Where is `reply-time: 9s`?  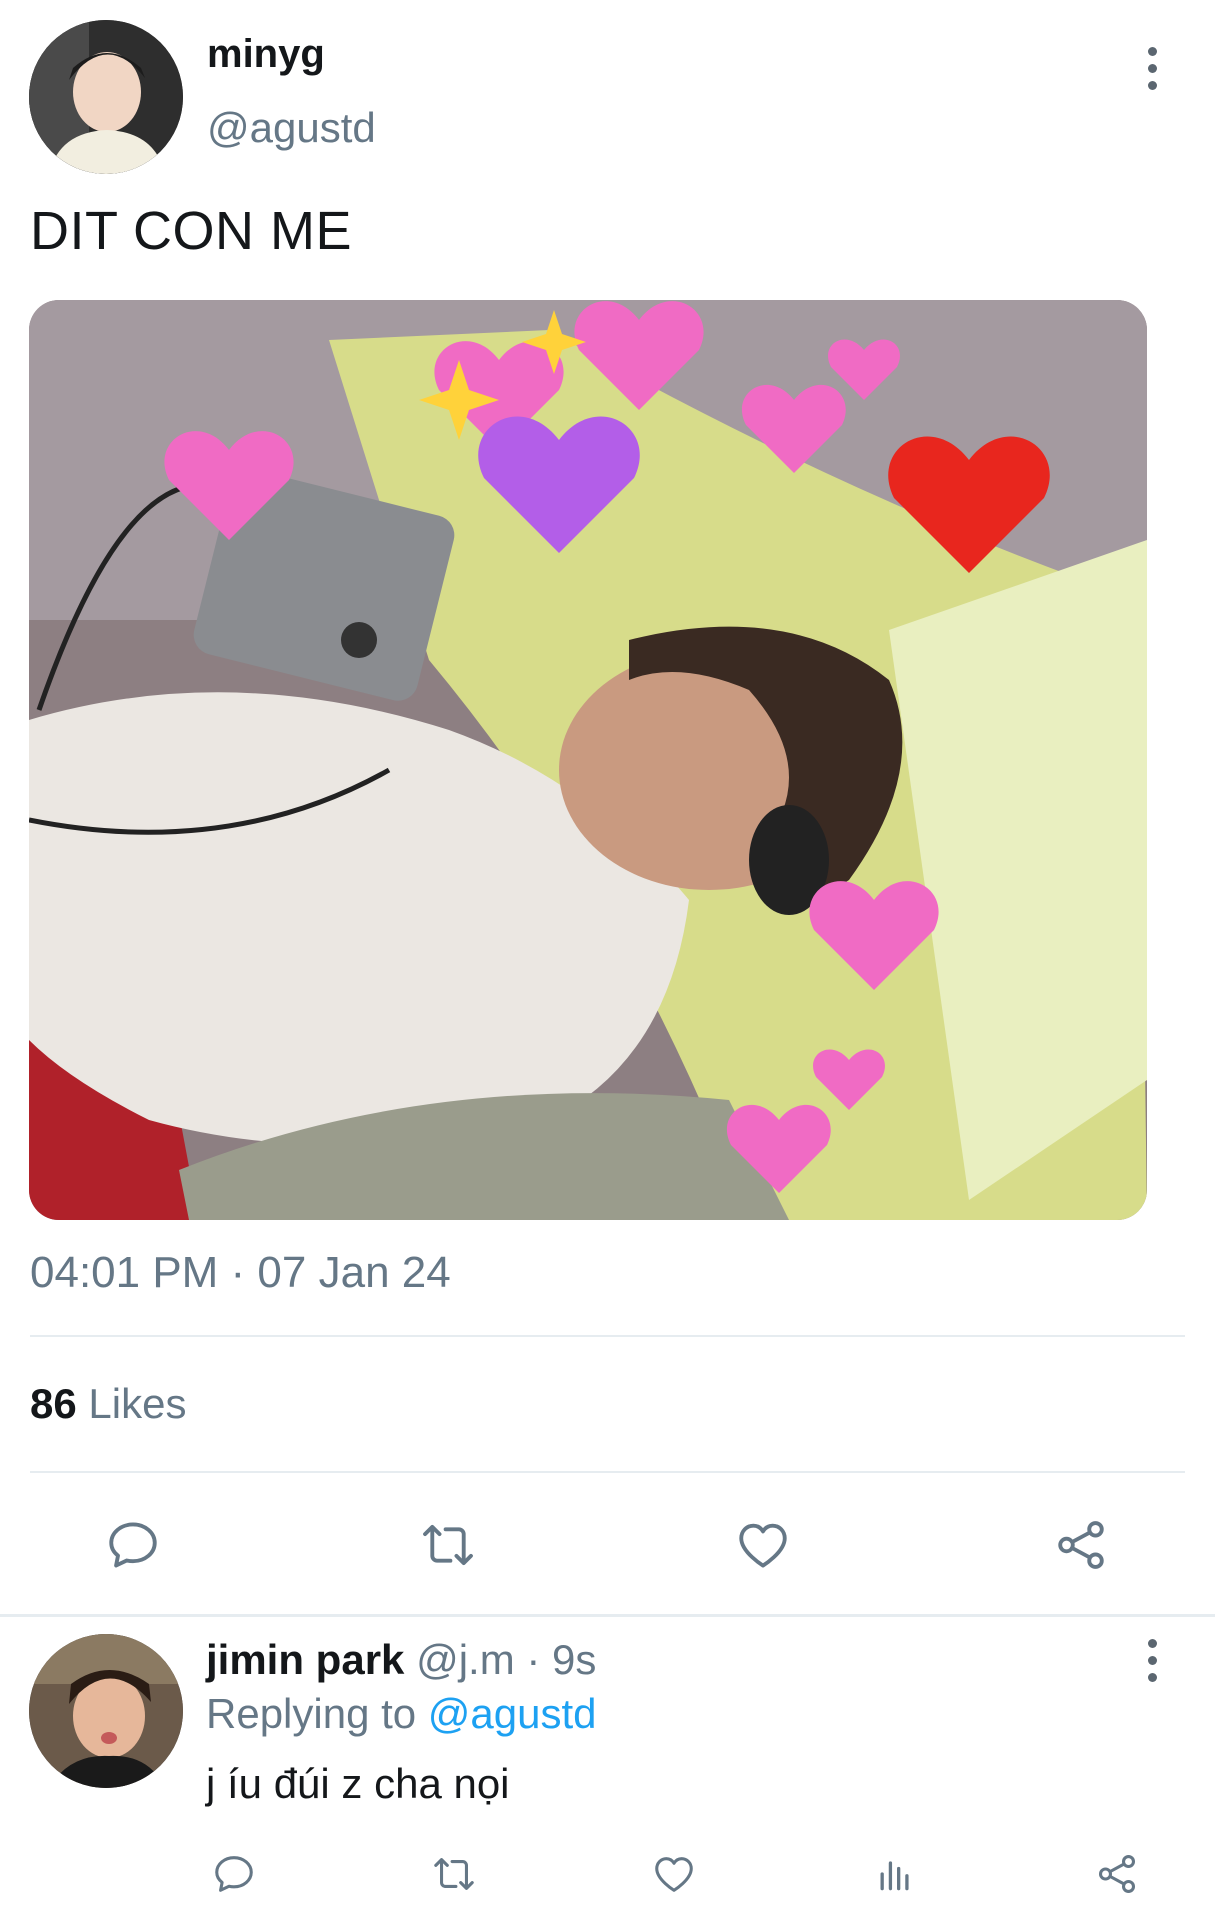 reply-time: 9s is located at coordinates (574, 1659).